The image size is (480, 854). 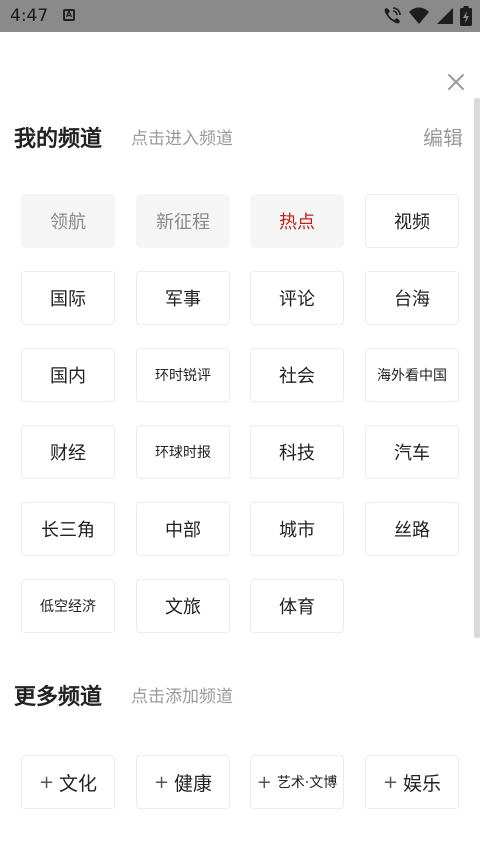 I want to click on channel-label: 台海, so click(x=412, y=299).